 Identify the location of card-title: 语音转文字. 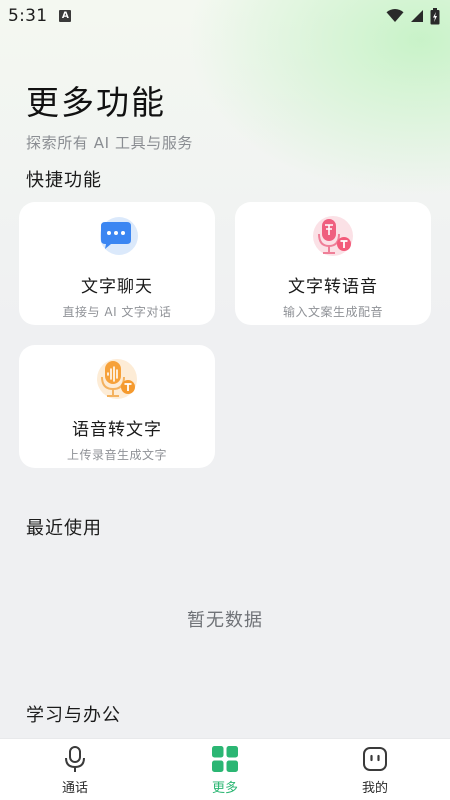
(117, 430).